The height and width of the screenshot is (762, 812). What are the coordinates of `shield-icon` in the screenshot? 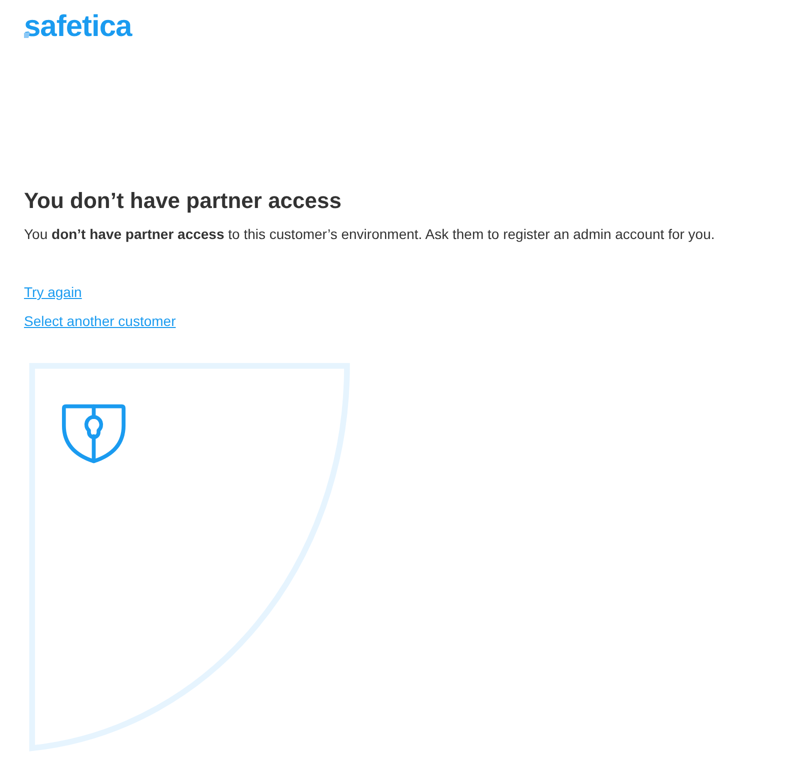 It's located at (94, 434).